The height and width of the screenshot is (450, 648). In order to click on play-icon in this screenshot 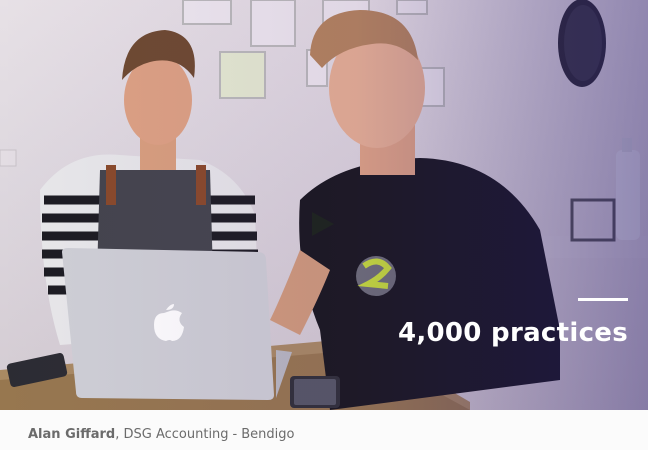, I will do `click(323, 224)`.